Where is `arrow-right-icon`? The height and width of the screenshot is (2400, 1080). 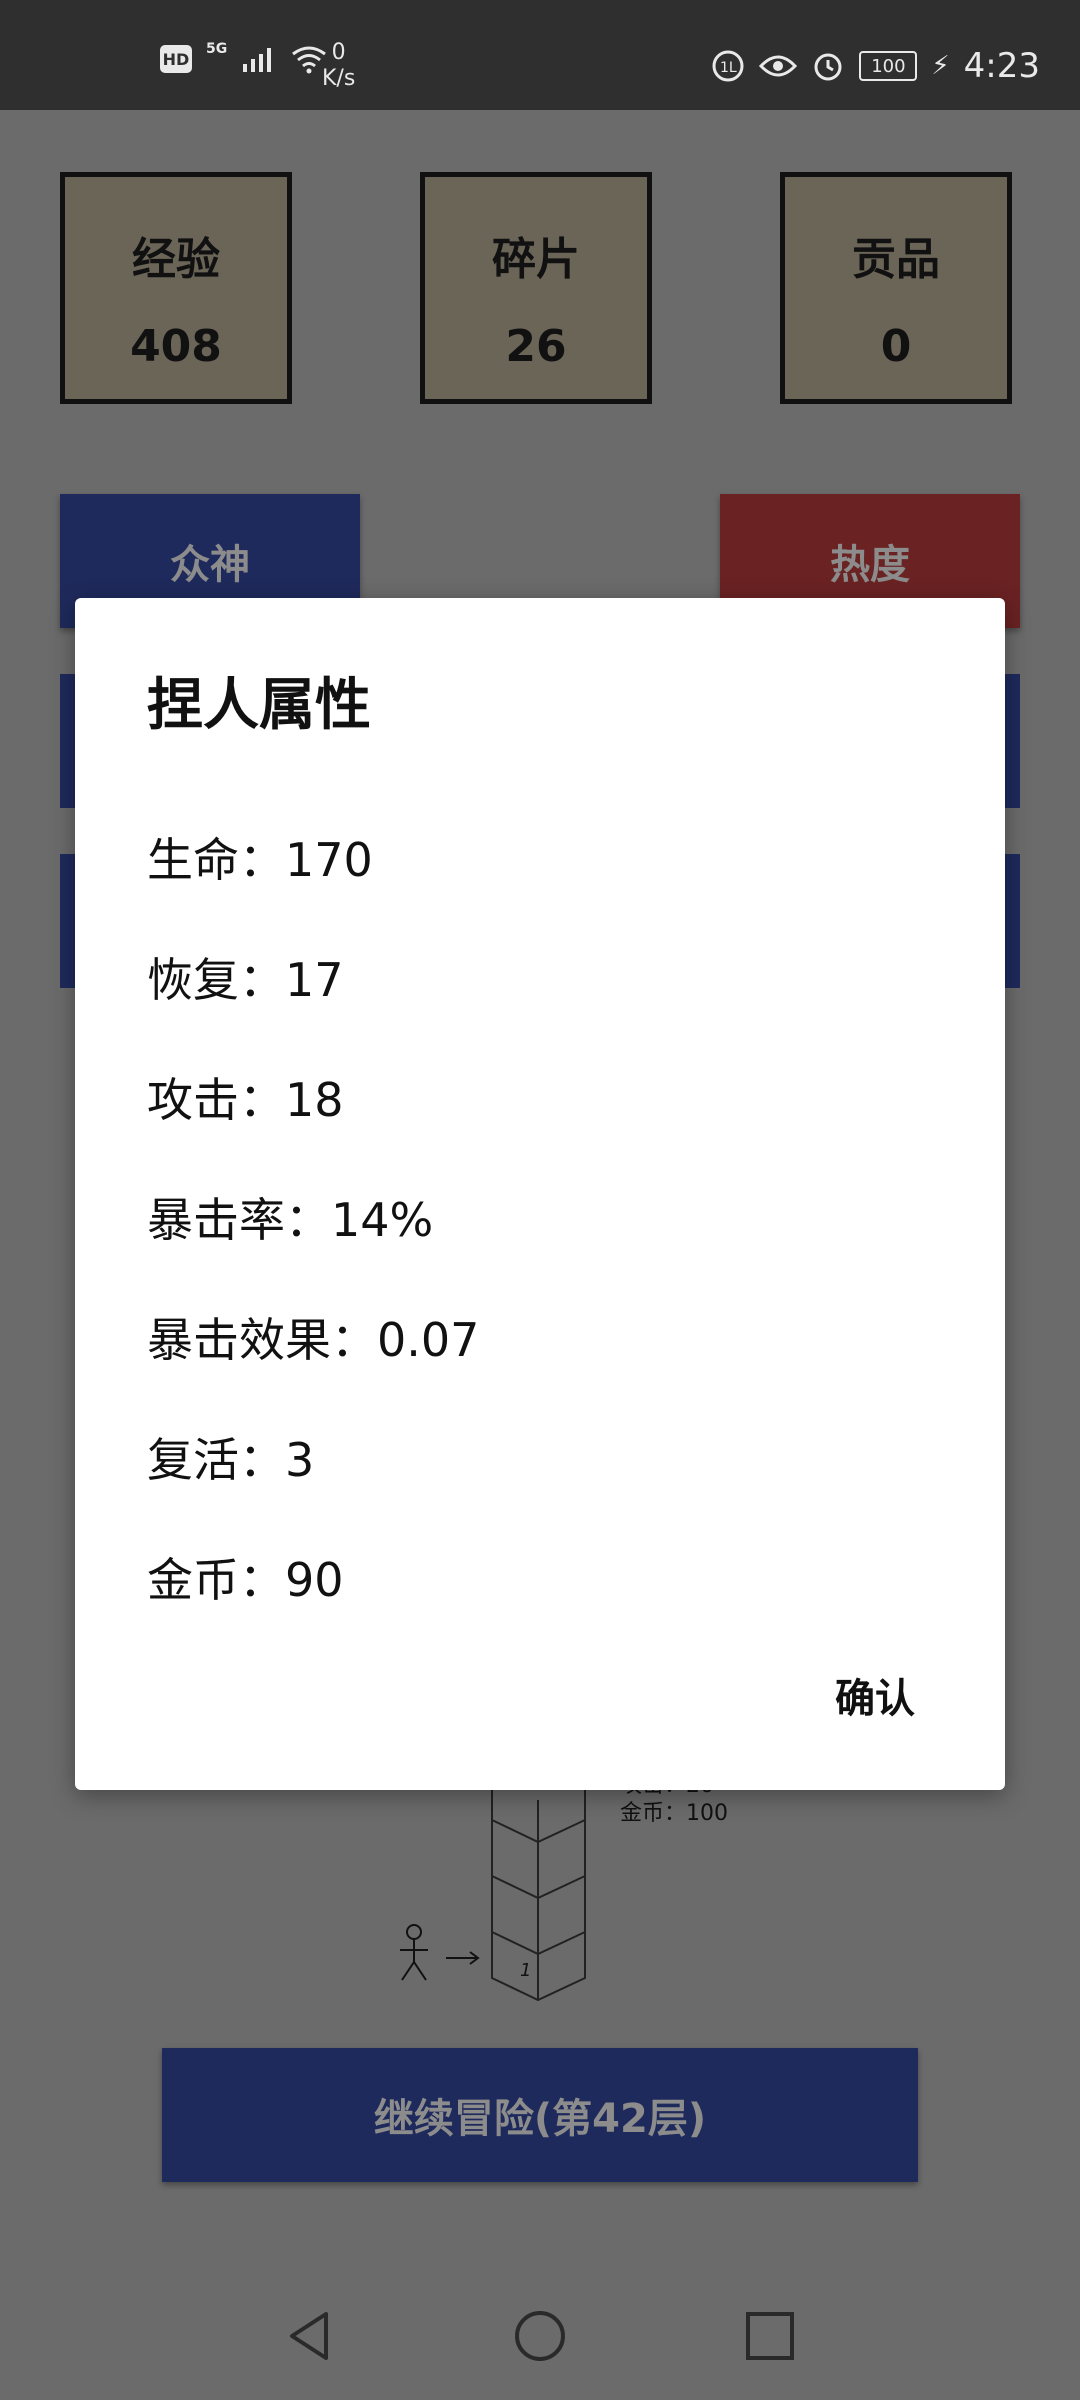
arrow-right-icon is located at coordinates (463, 1958).